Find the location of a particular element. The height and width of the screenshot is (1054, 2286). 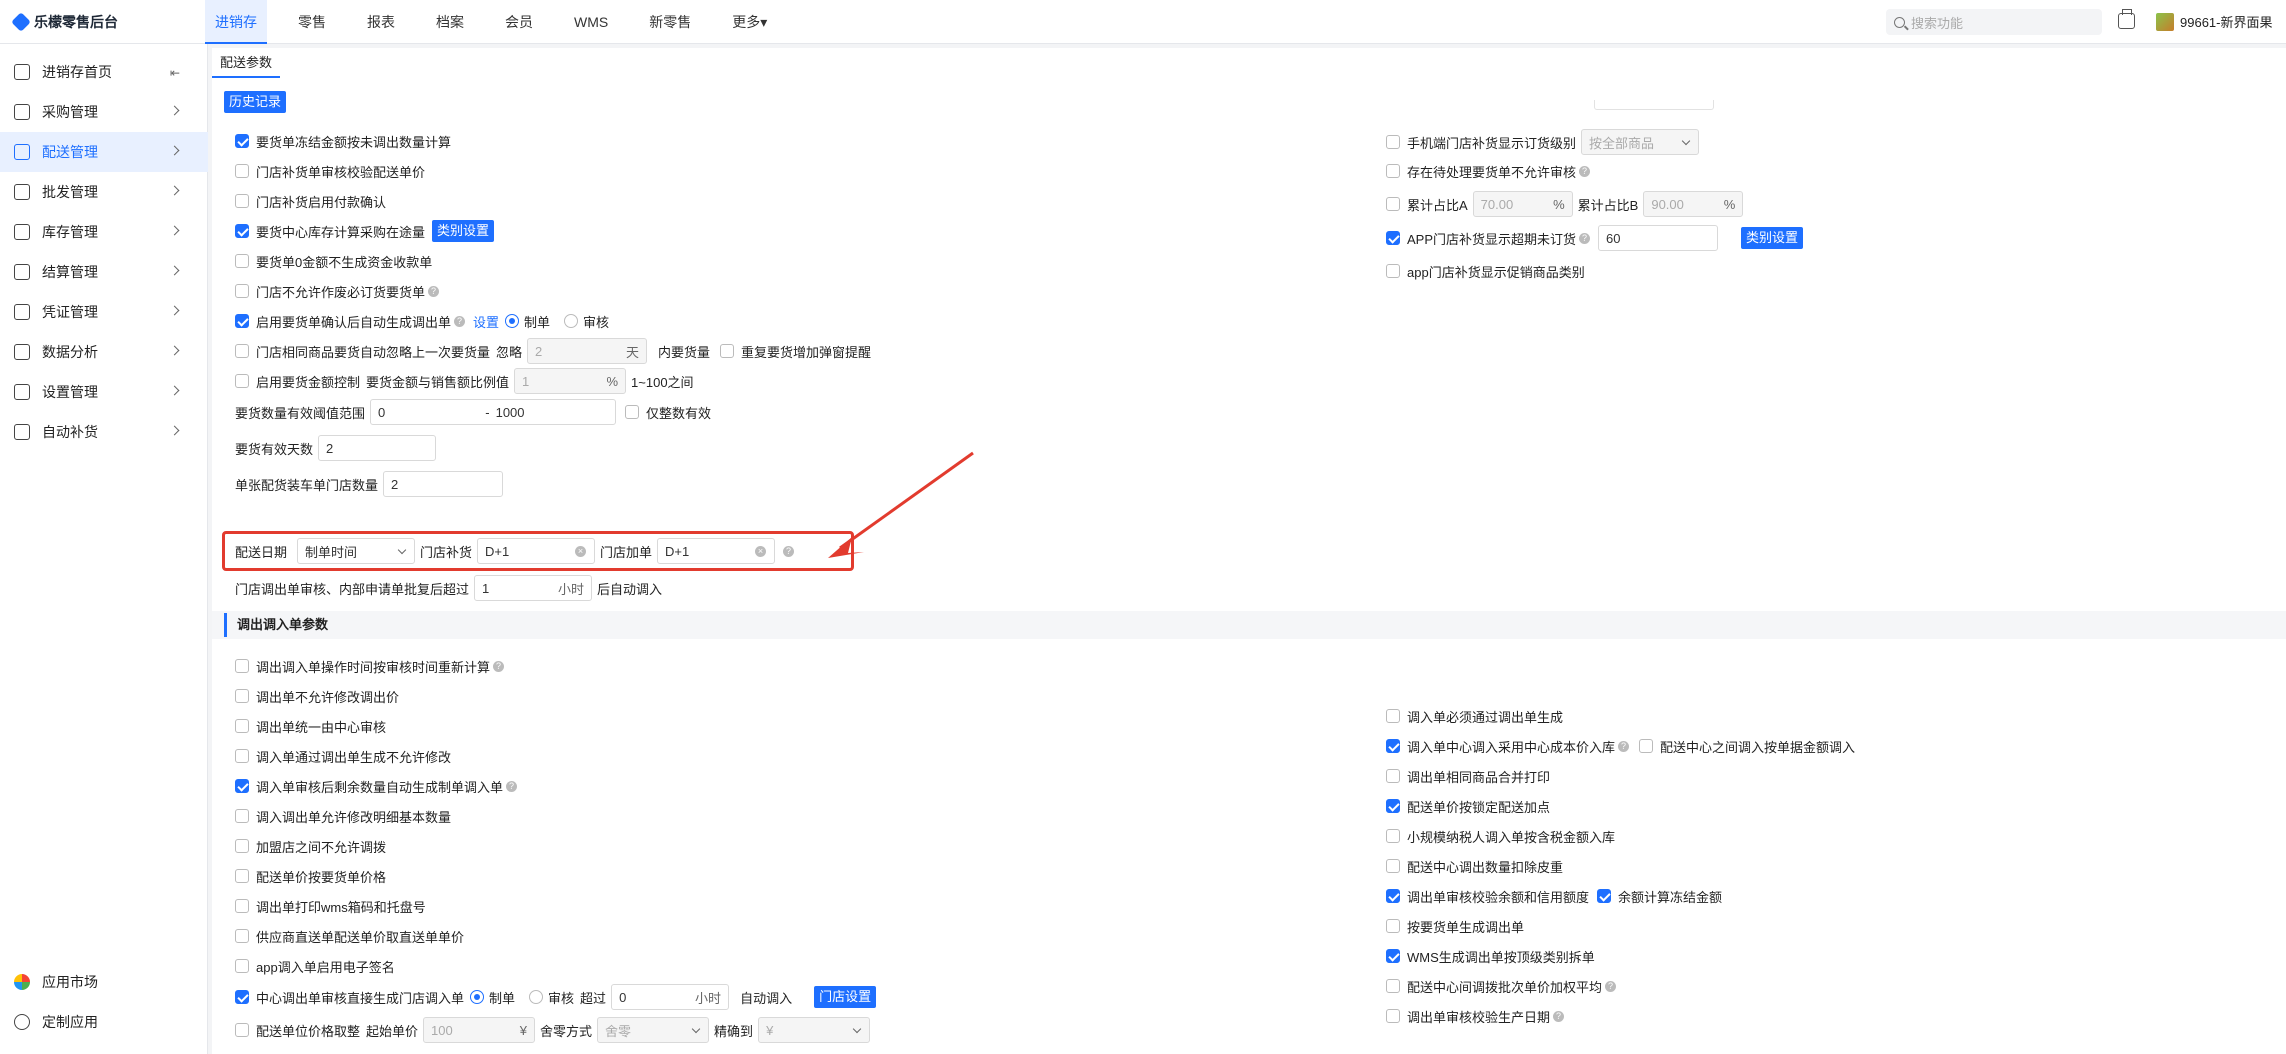

app-logo: 乐檬零售后台 is located at coordinates (64, 22).